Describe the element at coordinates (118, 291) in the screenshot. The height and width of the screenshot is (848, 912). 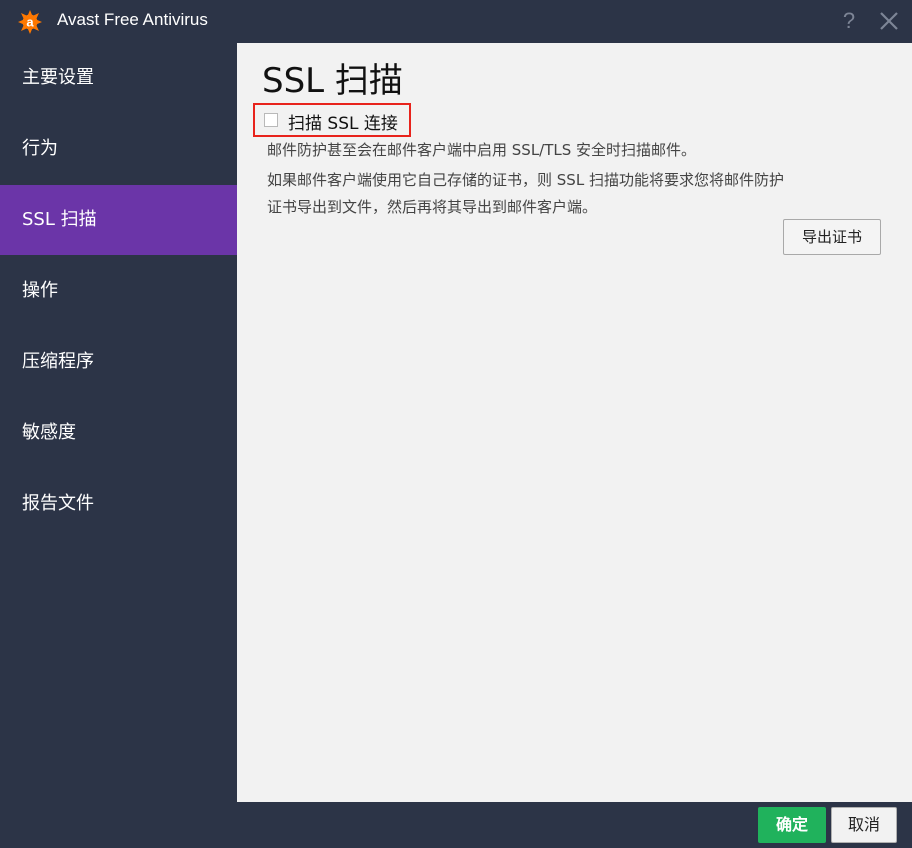
I see `sidebar-item-actions: 操作` at that location.